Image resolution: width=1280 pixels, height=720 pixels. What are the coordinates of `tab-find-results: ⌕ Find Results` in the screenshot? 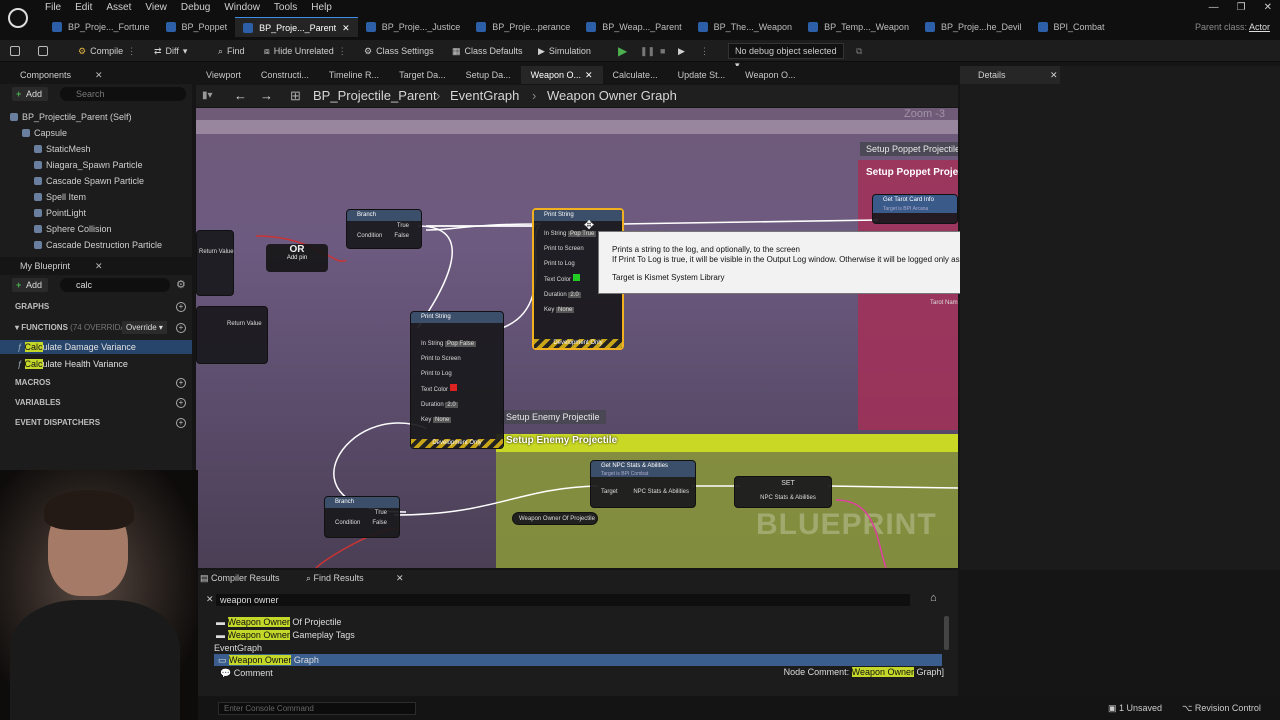 It's located at (335, 578).